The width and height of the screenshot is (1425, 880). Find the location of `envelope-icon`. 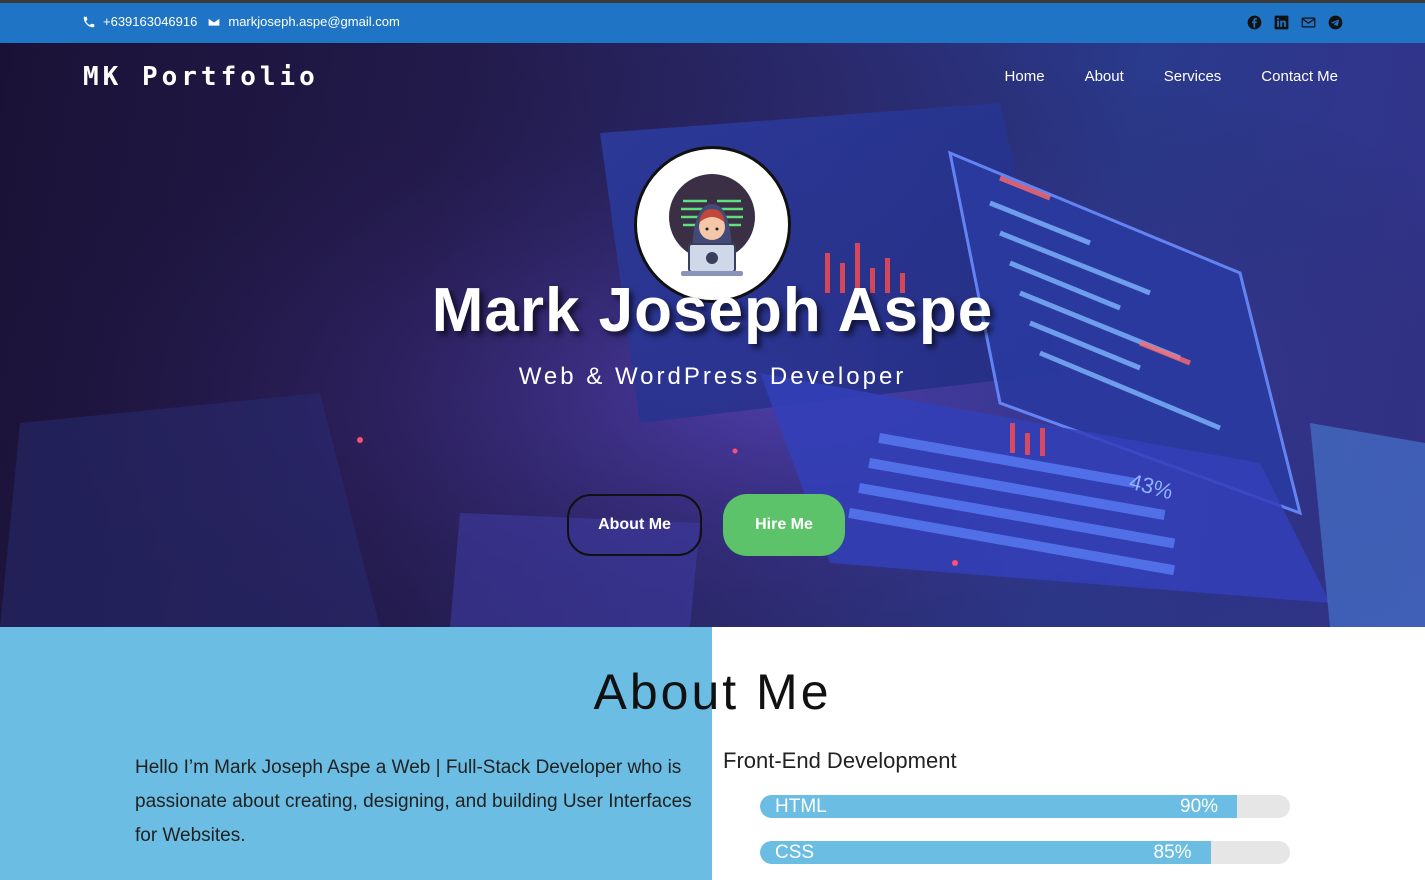

envelope-icon is located at coordinates (214, 21).